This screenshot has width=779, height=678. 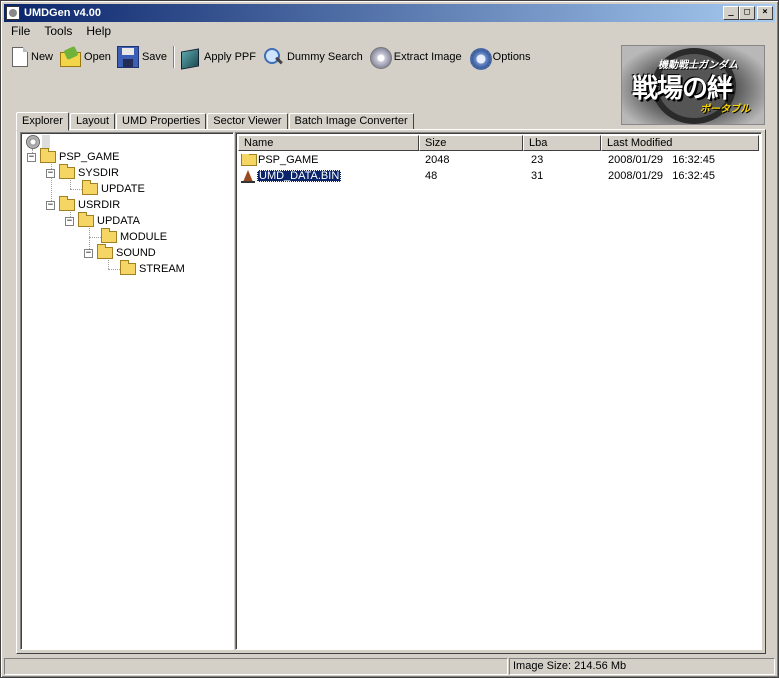 What do you see at coordinates (642, 666) in the screenshot?
I see `image-size-status: Image Size: 214.56 Mb` at bounding box center [642, 666].